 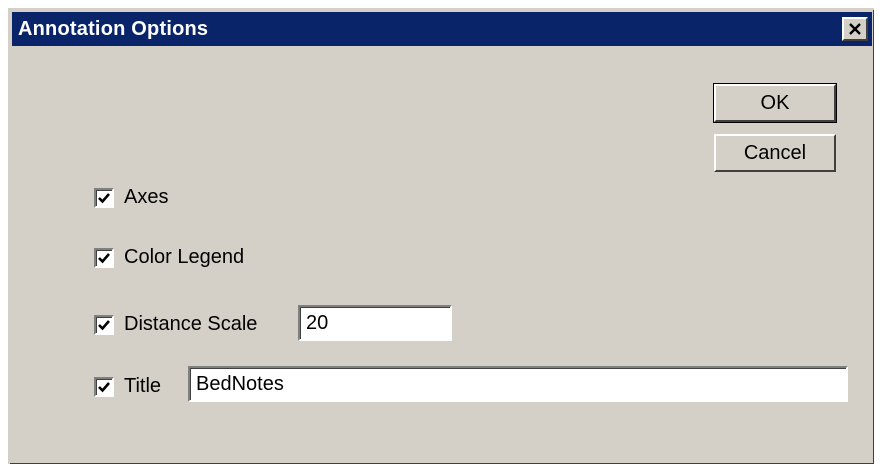 I want to click on color-legend-checkbox, so click(x=104, y=257).